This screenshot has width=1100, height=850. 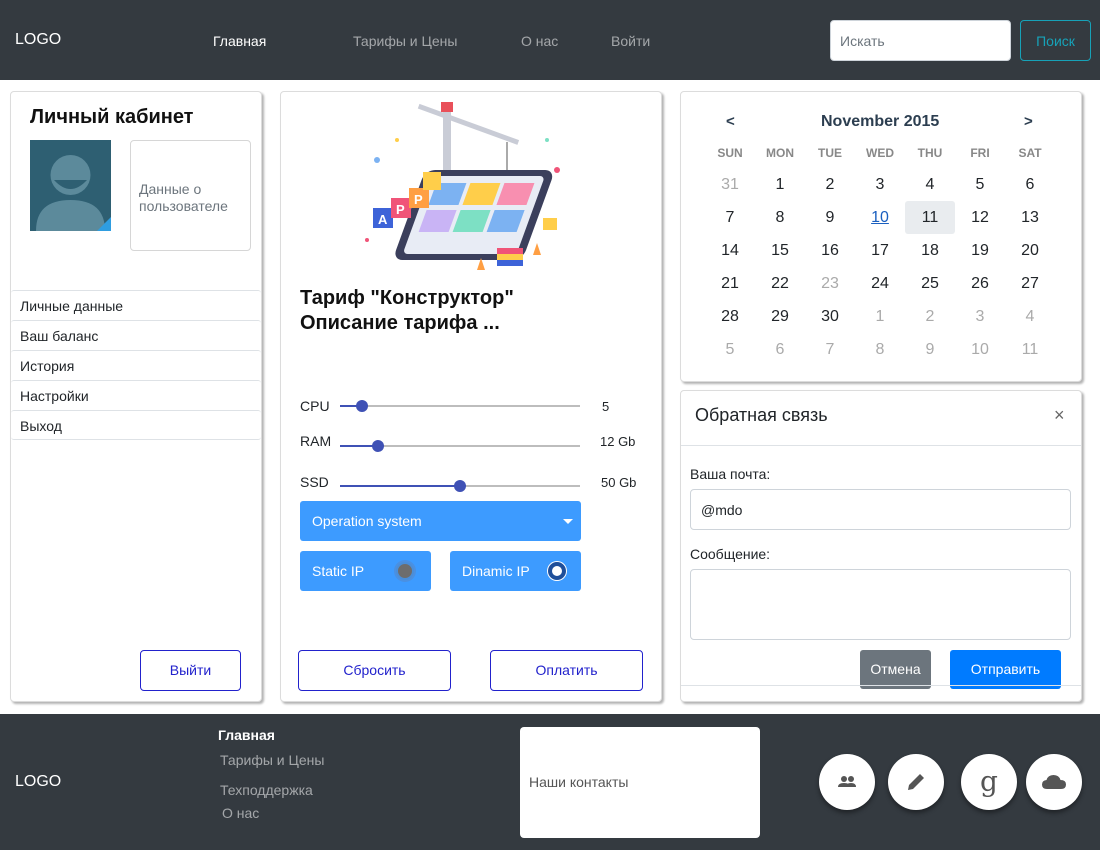 I want to click on calendar-day: 19, so click(x=980, y=250).